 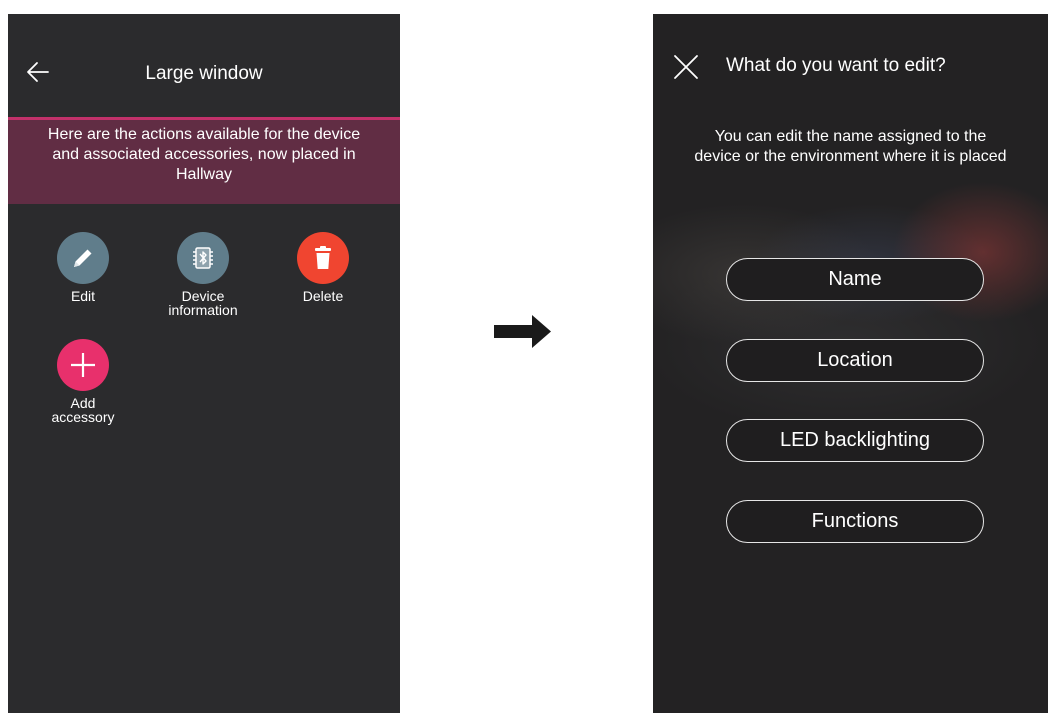 What do you see at coordinates (83, 258) in the screenshot?
I see `pencil-icon` at bounding box center [83, 258].